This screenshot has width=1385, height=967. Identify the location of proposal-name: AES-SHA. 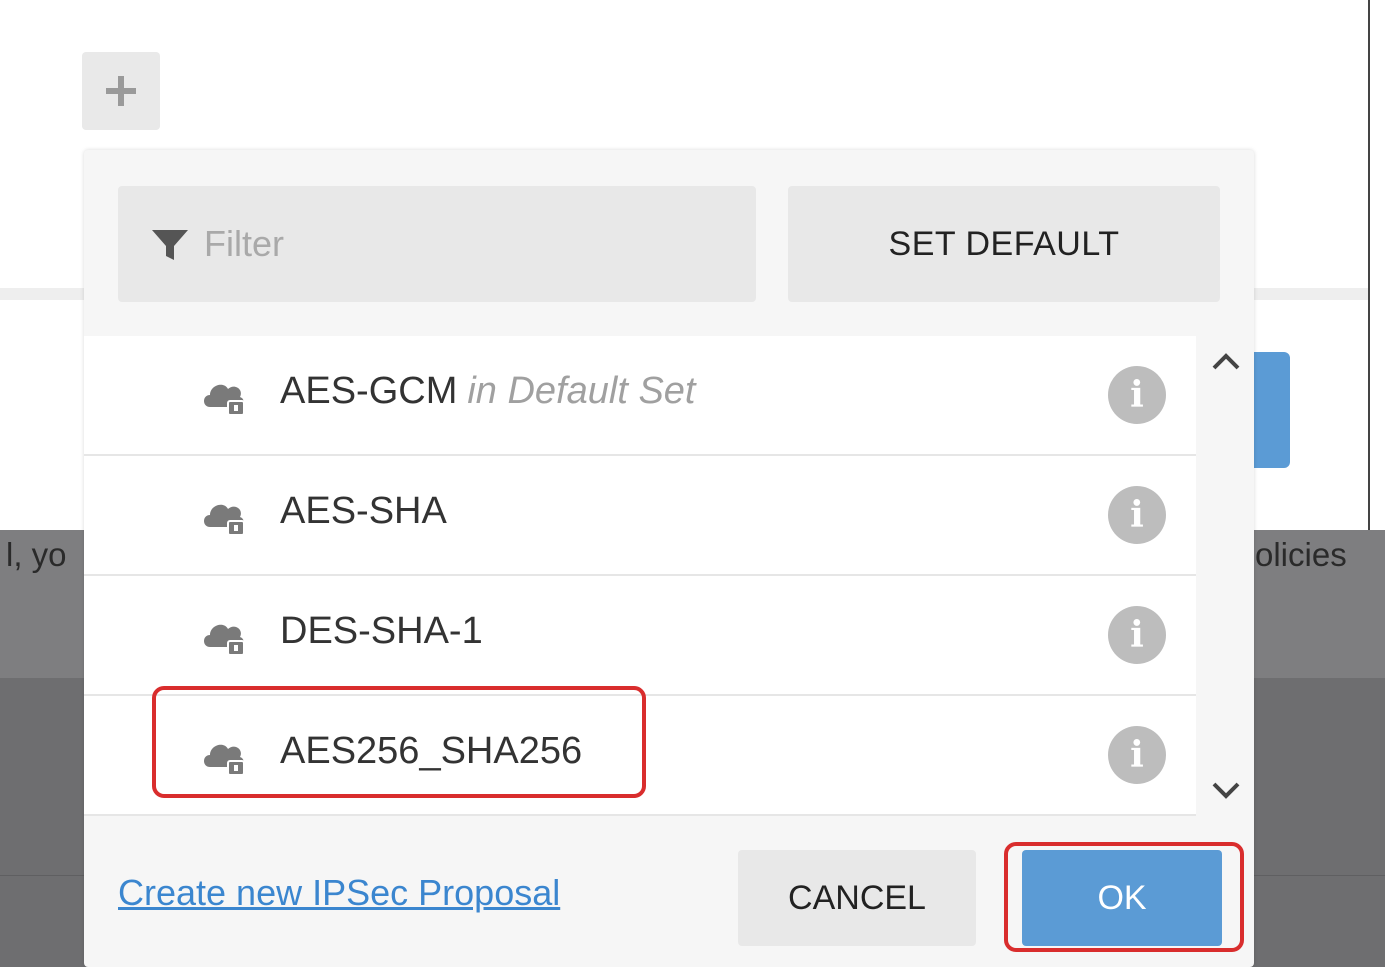
(363, 511).